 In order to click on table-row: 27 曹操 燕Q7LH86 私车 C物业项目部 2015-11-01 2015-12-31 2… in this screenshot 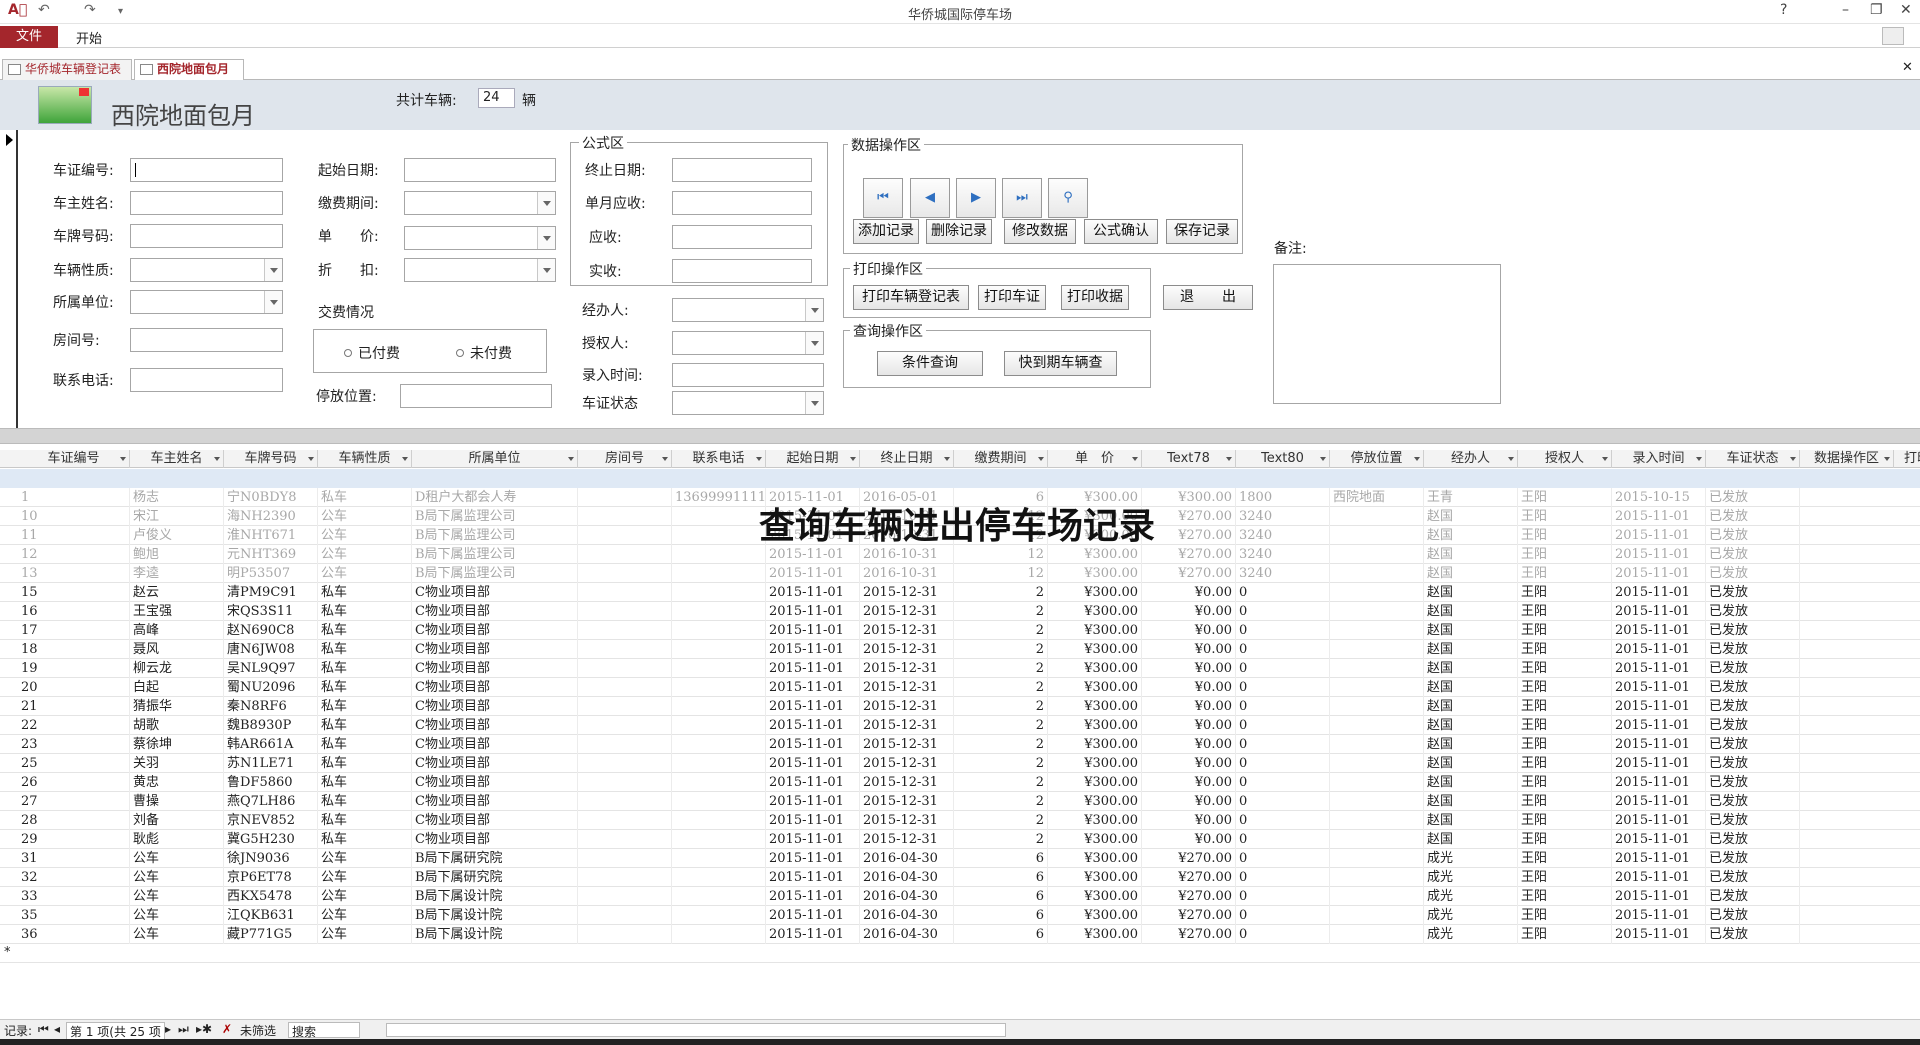, I will do `click(960, 801)`.